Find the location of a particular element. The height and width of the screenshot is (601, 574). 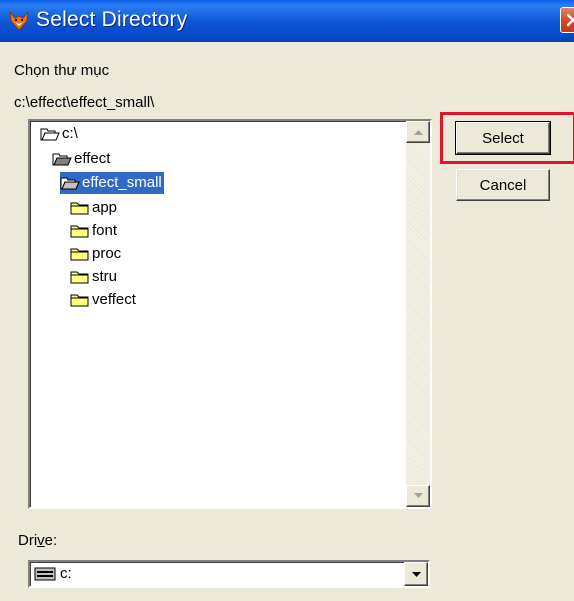

drive-select: c: is located at coordinates (229, 574).